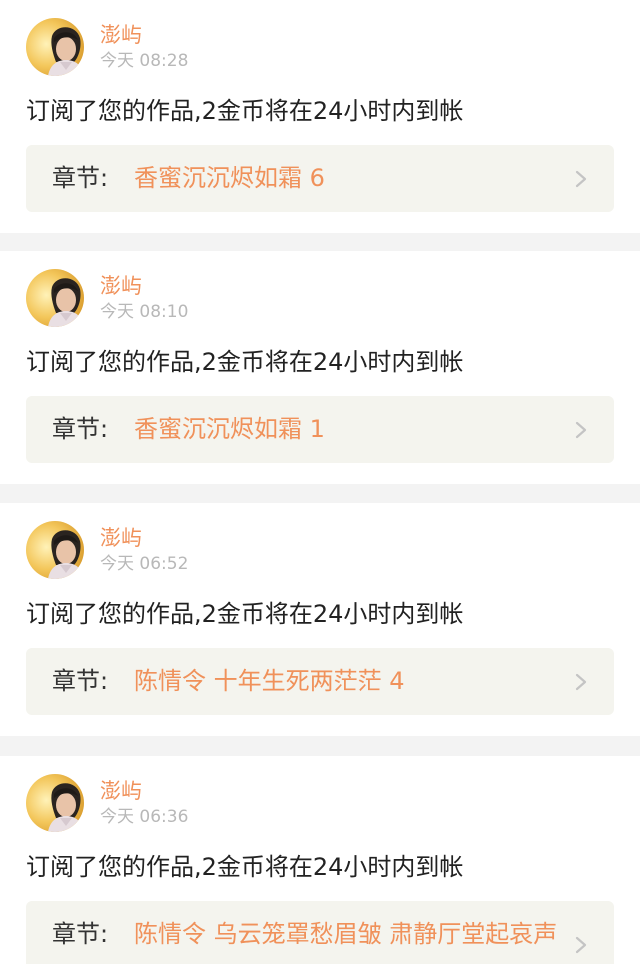  I want to click on chapter-title: 陈情令 十年生死两茫茫 4, so click(269, 681).